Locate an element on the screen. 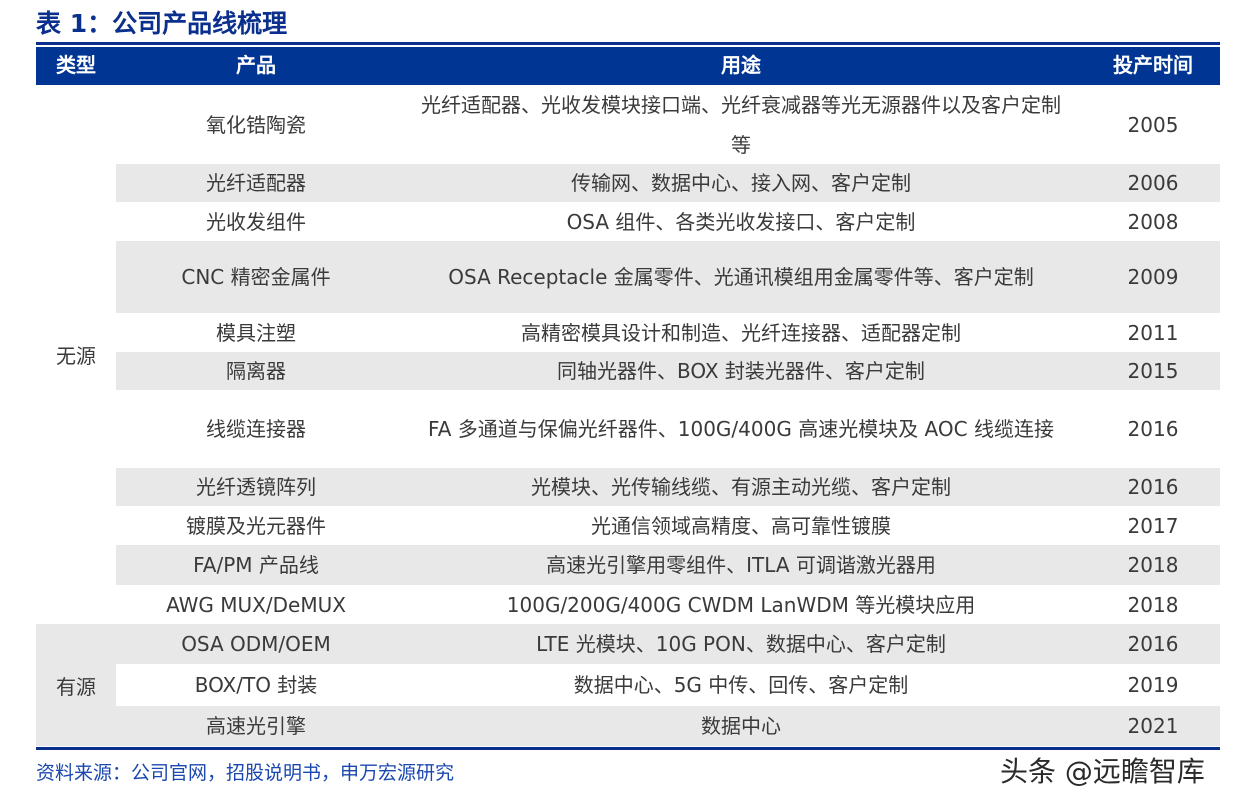 This screenshot has width=1251, height=809. table-row: OSA ODM/OEM LTE 光模块、10G PON、数据中心、客户定制 2016 is located at coordinates (628, 644).